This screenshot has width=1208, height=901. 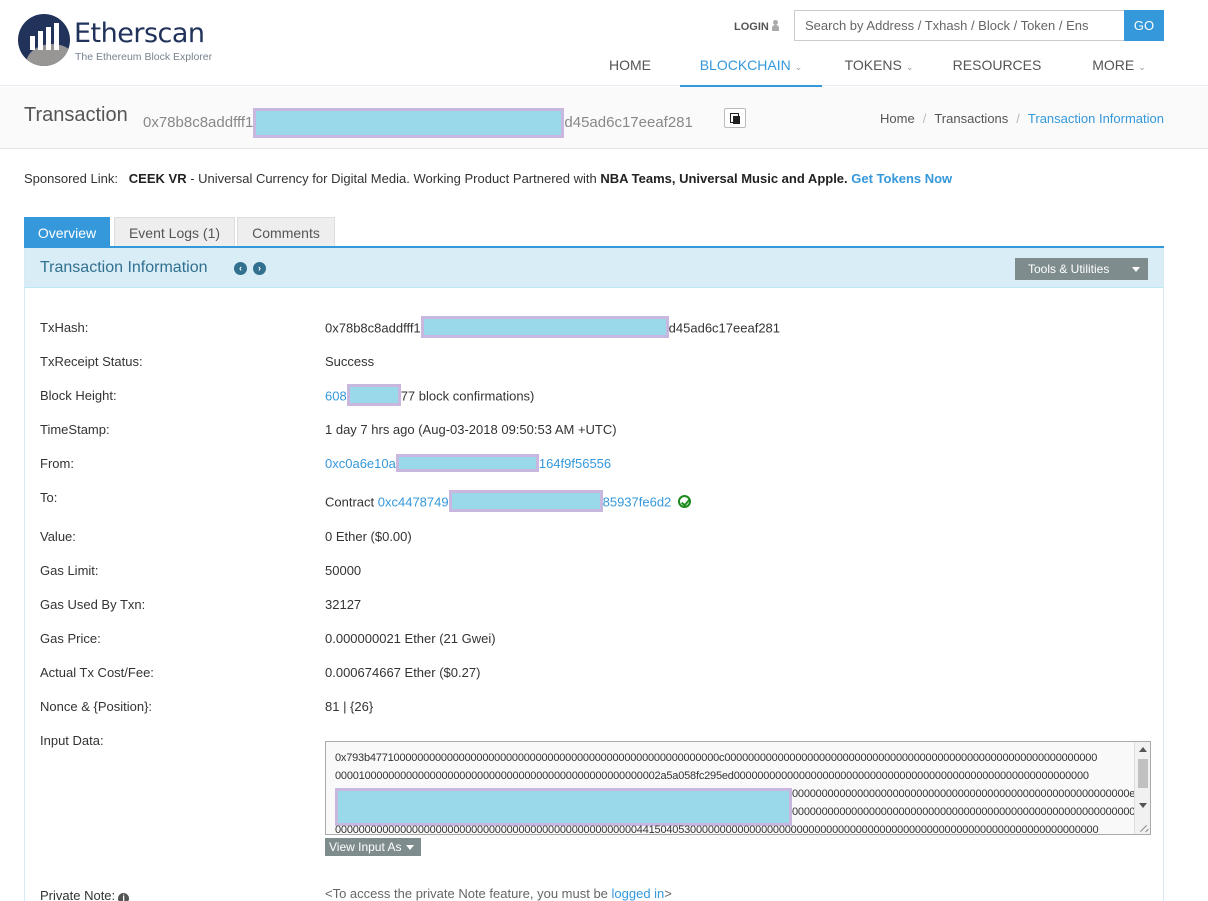 I want to click on tab-comments: Comments, so click(x=286, y=232).